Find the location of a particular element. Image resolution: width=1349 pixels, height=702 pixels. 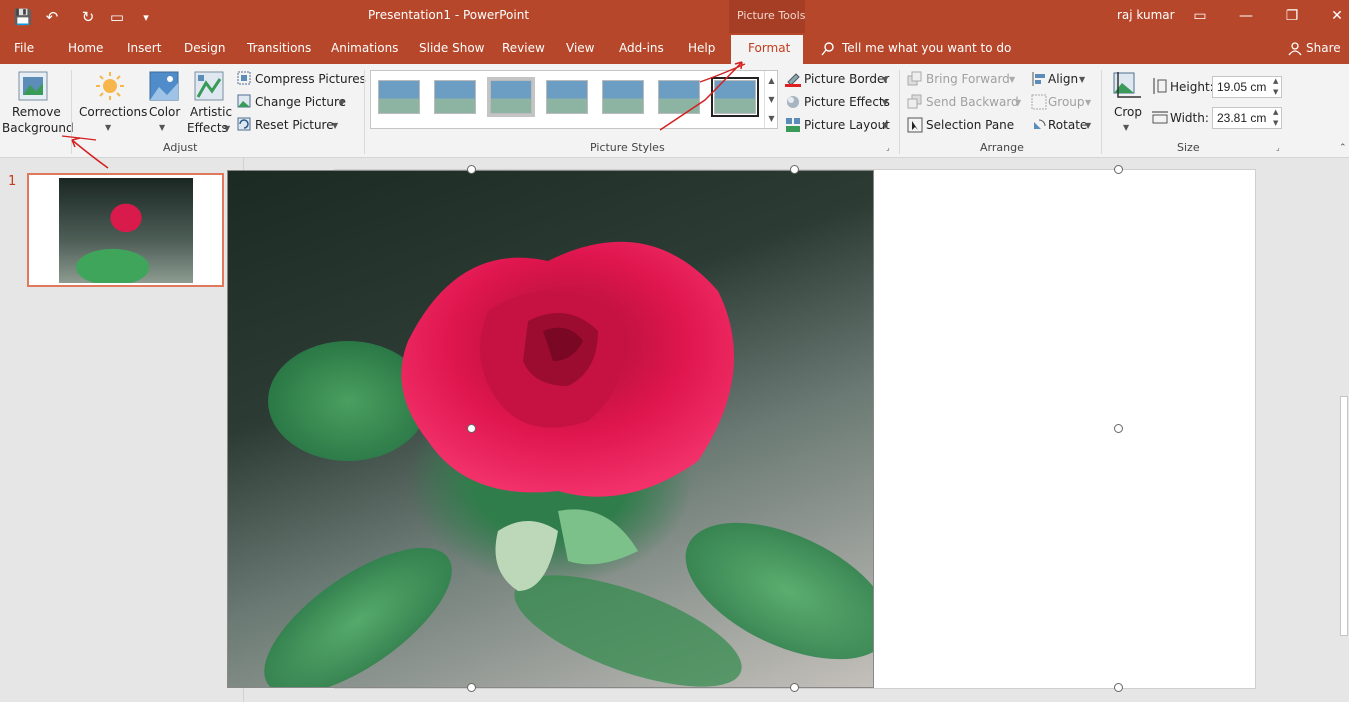

artistic-effects-label-2: Effects is located at coordinates (207, 128).